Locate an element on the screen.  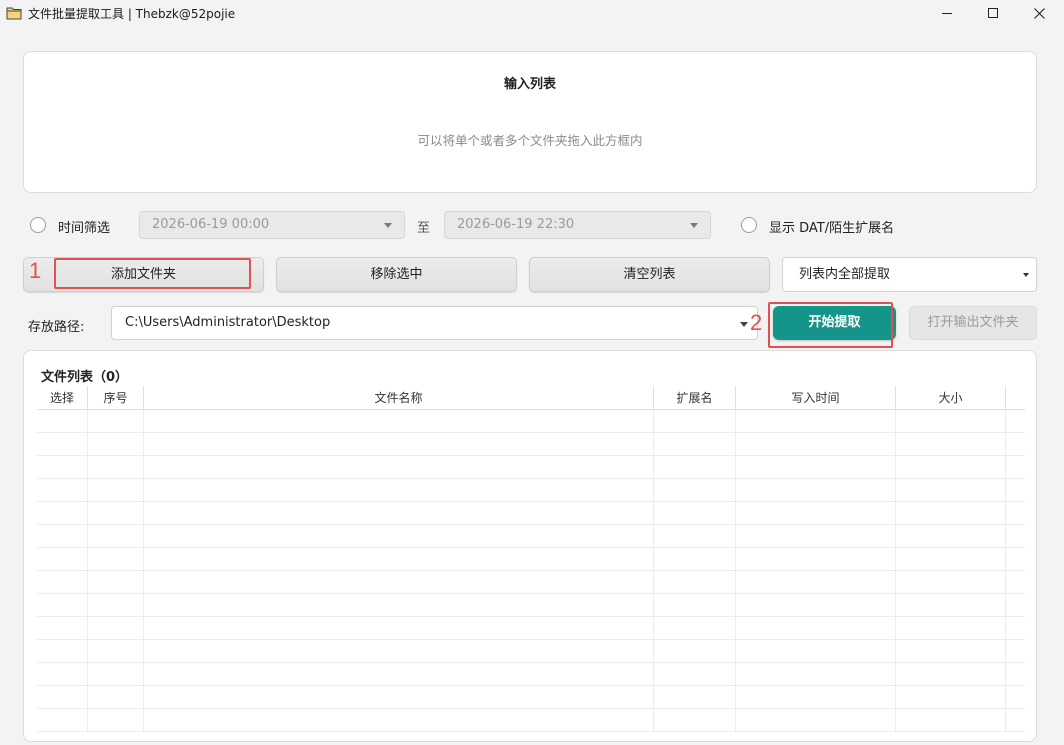
column-header-index: 序号 is located at coordinates (116, 398).